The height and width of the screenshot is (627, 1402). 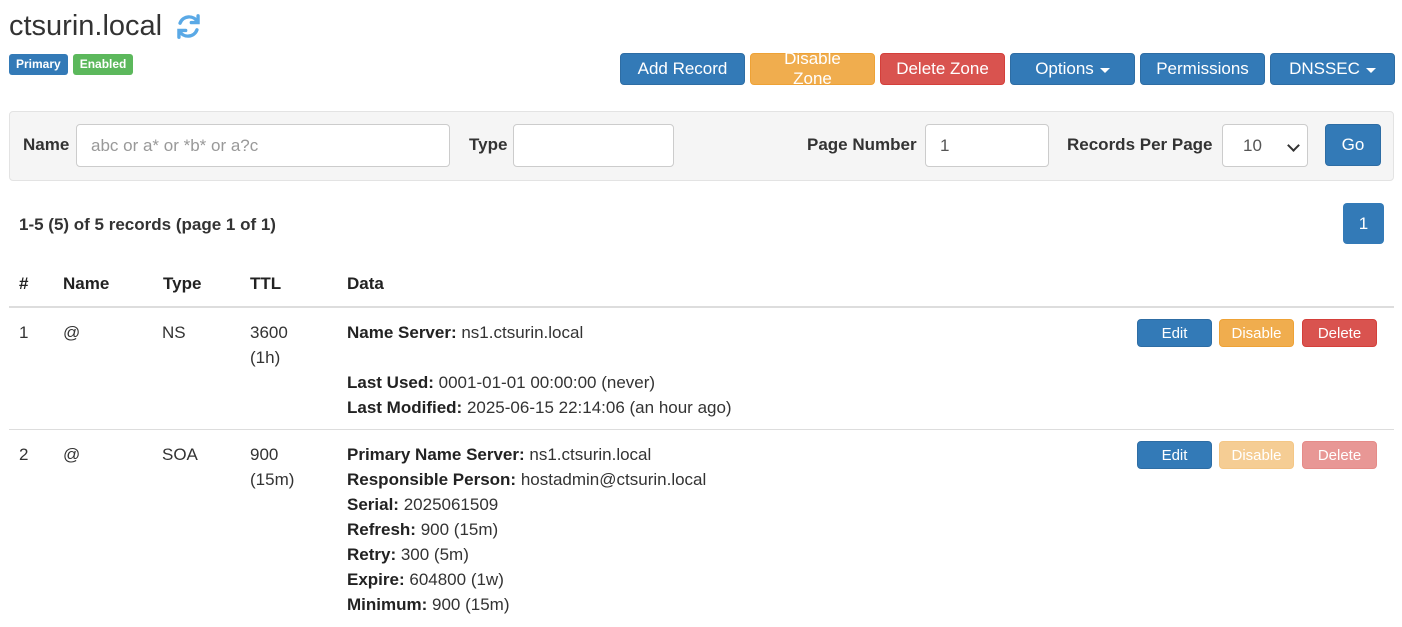 I want to click on row-ttl: 3600 (1h), so click(x=269, y=345).